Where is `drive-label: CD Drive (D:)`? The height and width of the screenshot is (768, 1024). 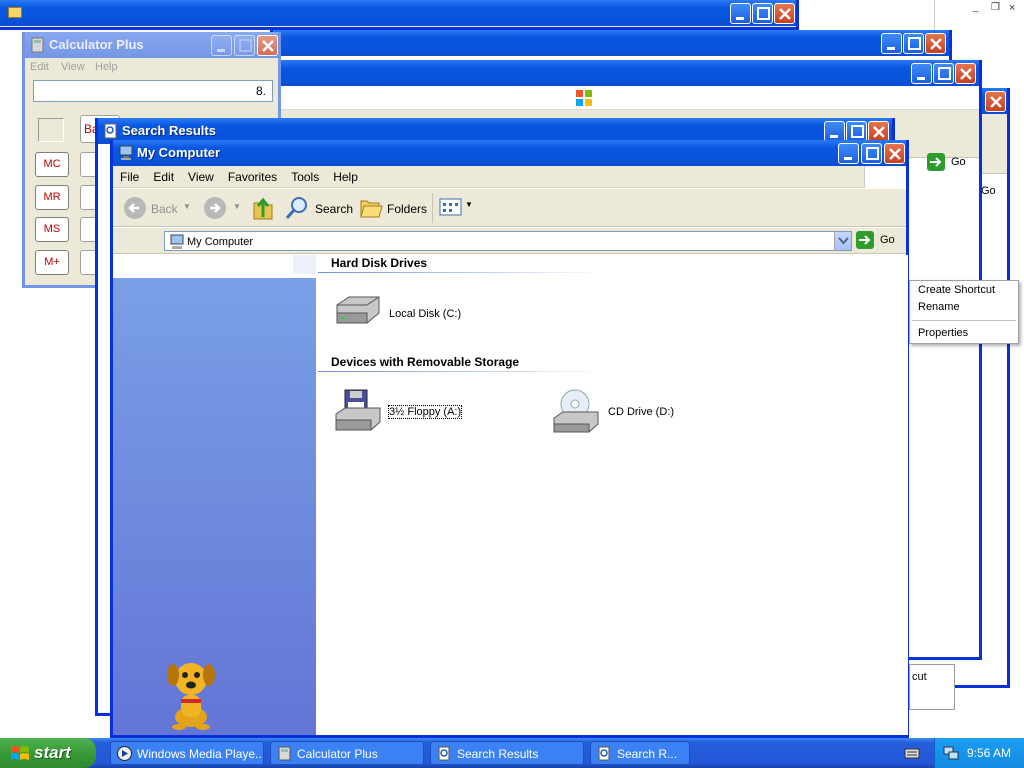
drive-label: CD Drive (D:) is located at coordinates (641, 412).